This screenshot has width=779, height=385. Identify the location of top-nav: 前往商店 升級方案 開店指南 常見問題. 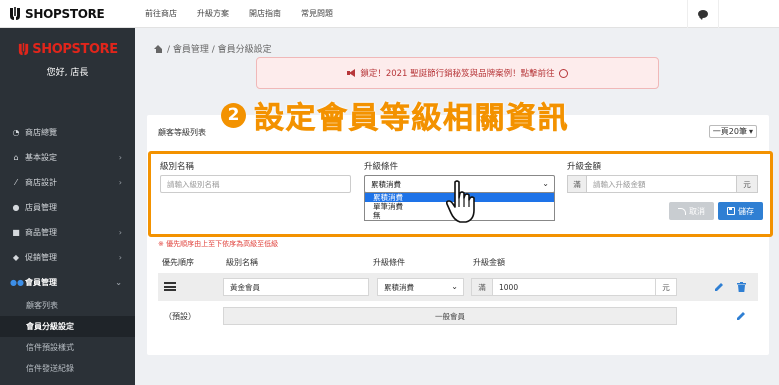
(239, 14).